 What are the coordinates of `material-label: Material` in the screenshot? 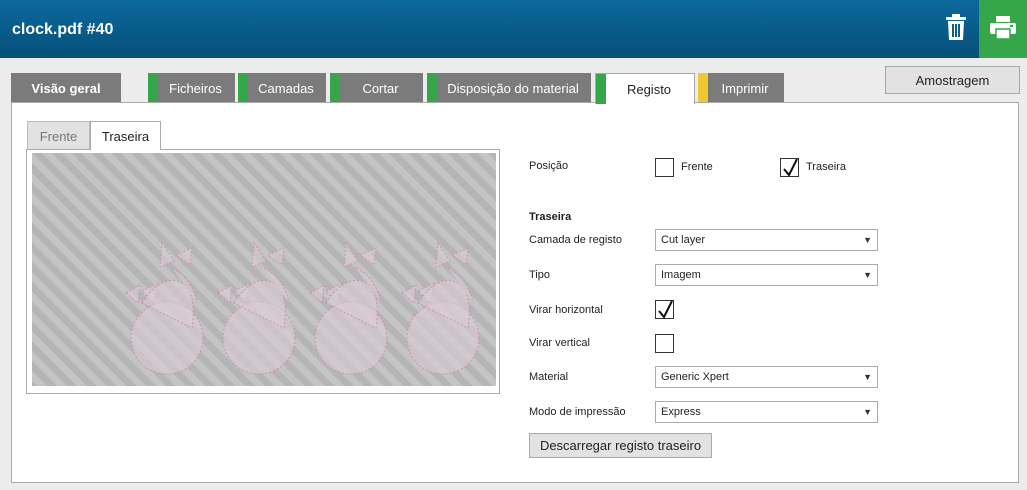 It's located at (549, 377).